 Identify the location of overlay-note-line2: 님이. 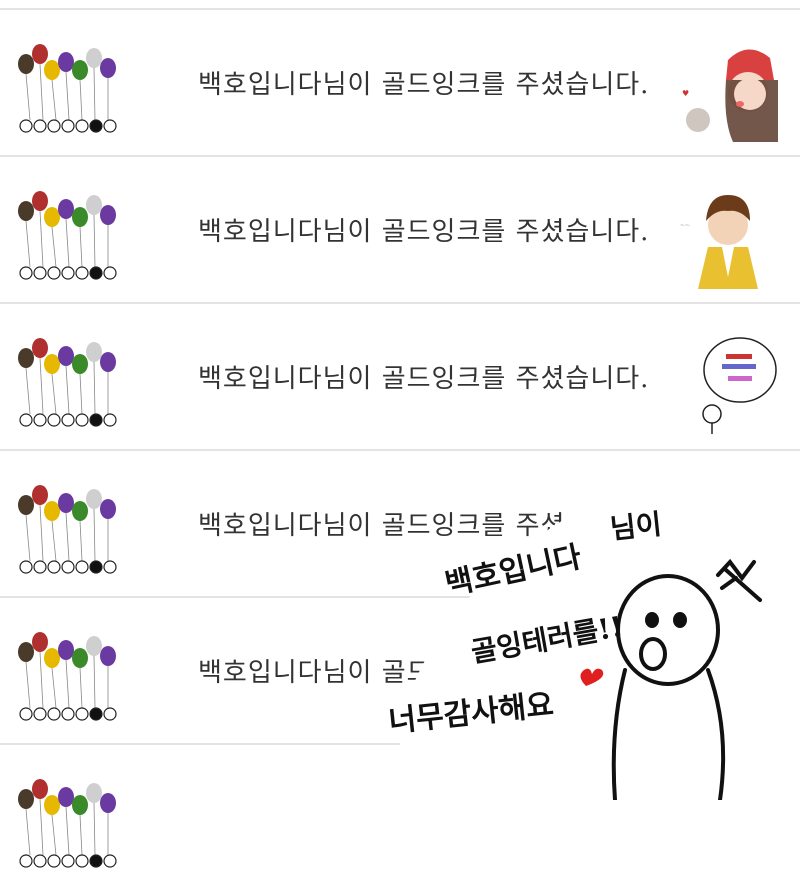
(636, 526).